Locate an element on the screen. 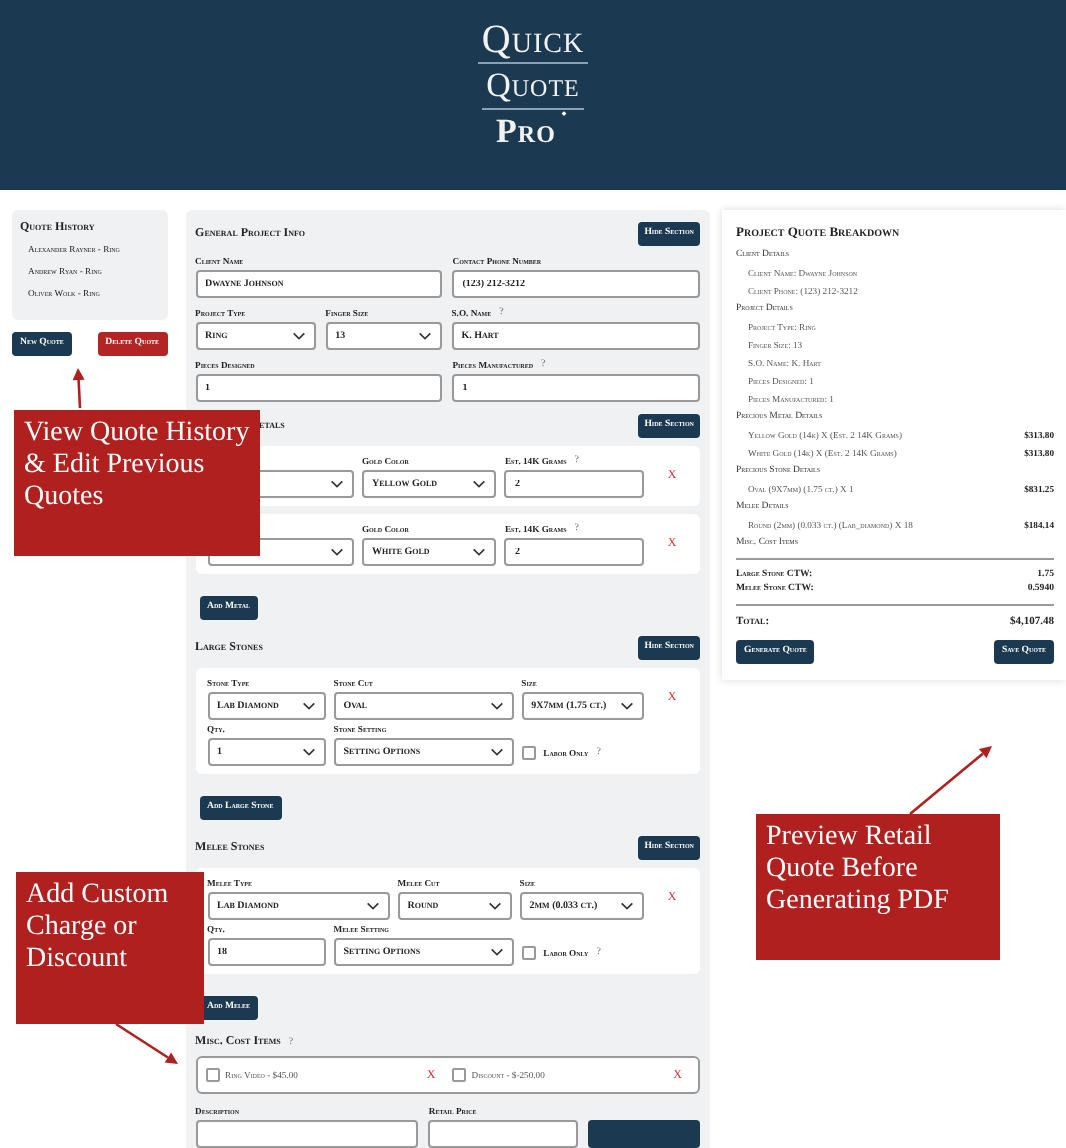 The image size is (1066, 1148). callout-tooltip: Preview Retail Quote Before Generating PDF is located at coordinates (878, 887).